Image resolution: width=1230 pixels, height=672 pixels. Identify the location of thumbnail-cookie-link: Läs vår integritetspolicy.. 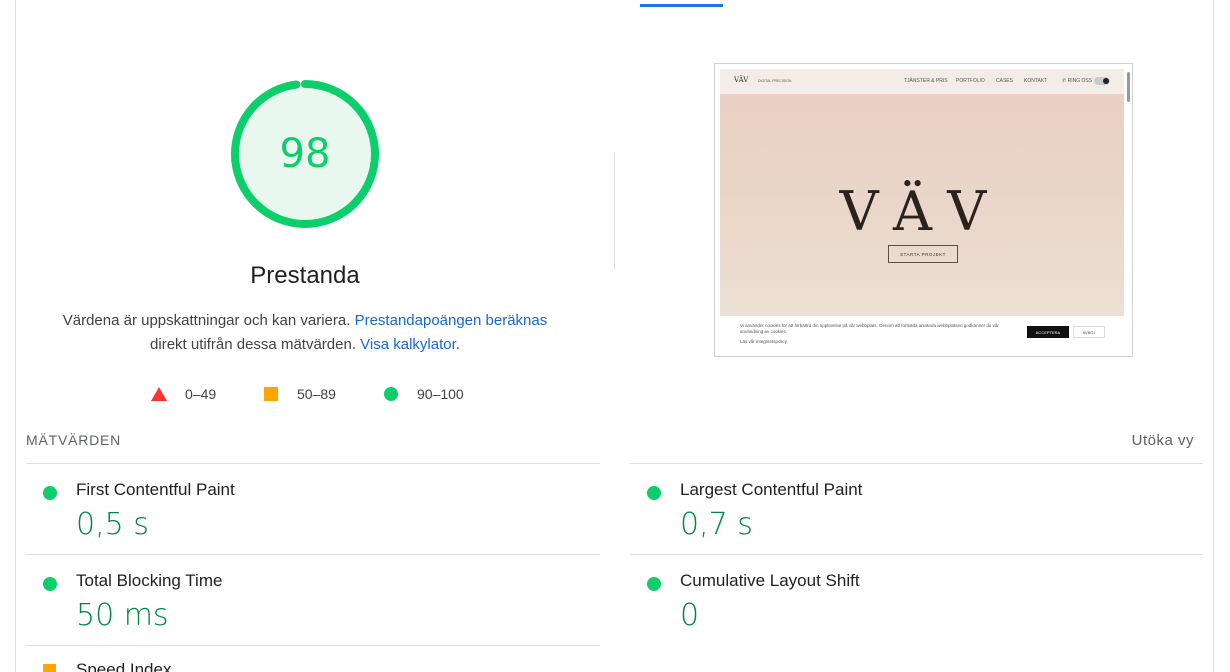
(764, 341).